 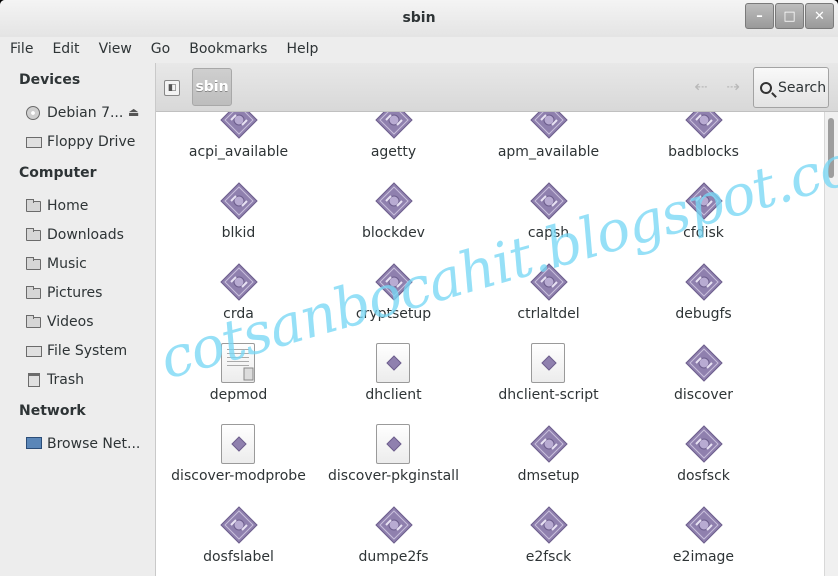 I want to click on search-button: Search, so click(x=791, y=87).